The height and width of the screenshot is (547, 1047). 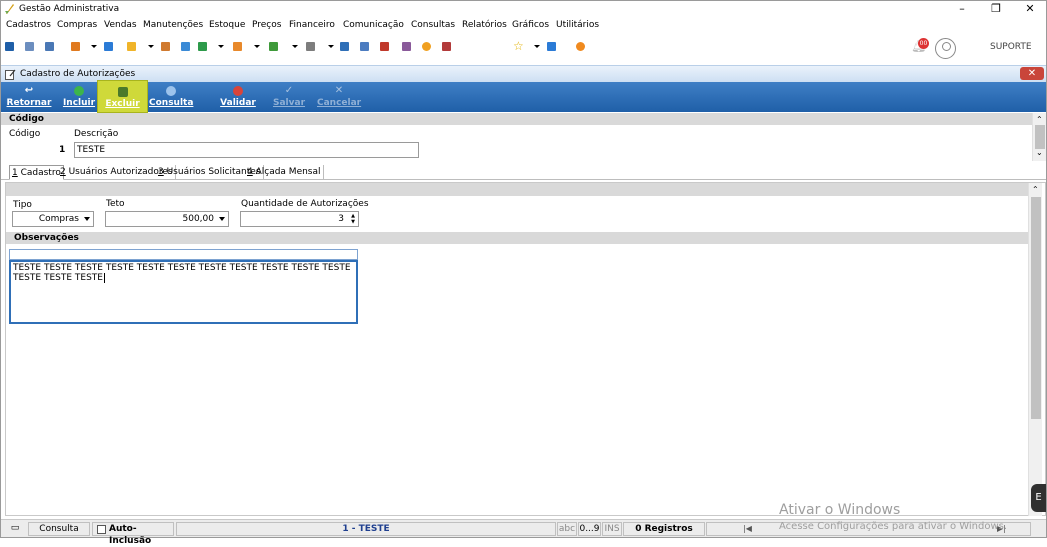 What do you see at coordinates (1038, 498) in the screenshot?
I see `side-tab-icon: E` at bounding box center [1038, 498].